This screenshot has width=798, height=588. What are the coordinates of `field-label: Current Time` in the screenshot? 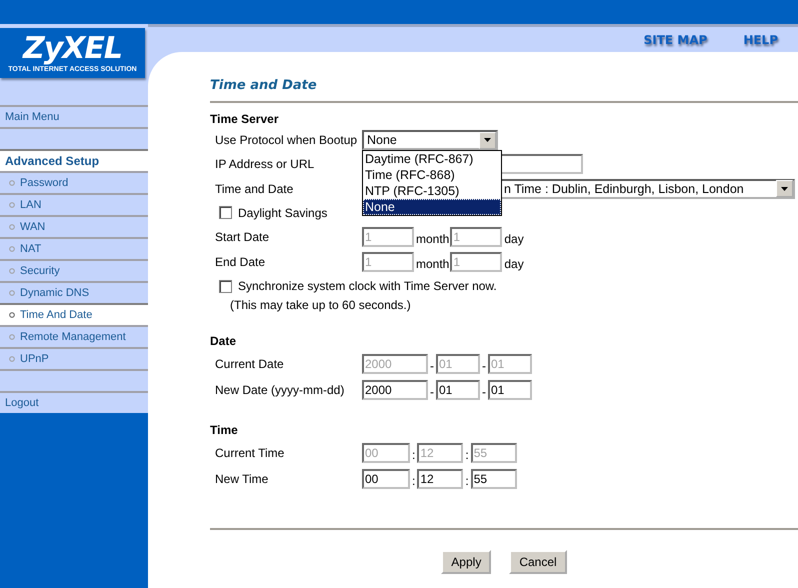 It's located at (250, 453).